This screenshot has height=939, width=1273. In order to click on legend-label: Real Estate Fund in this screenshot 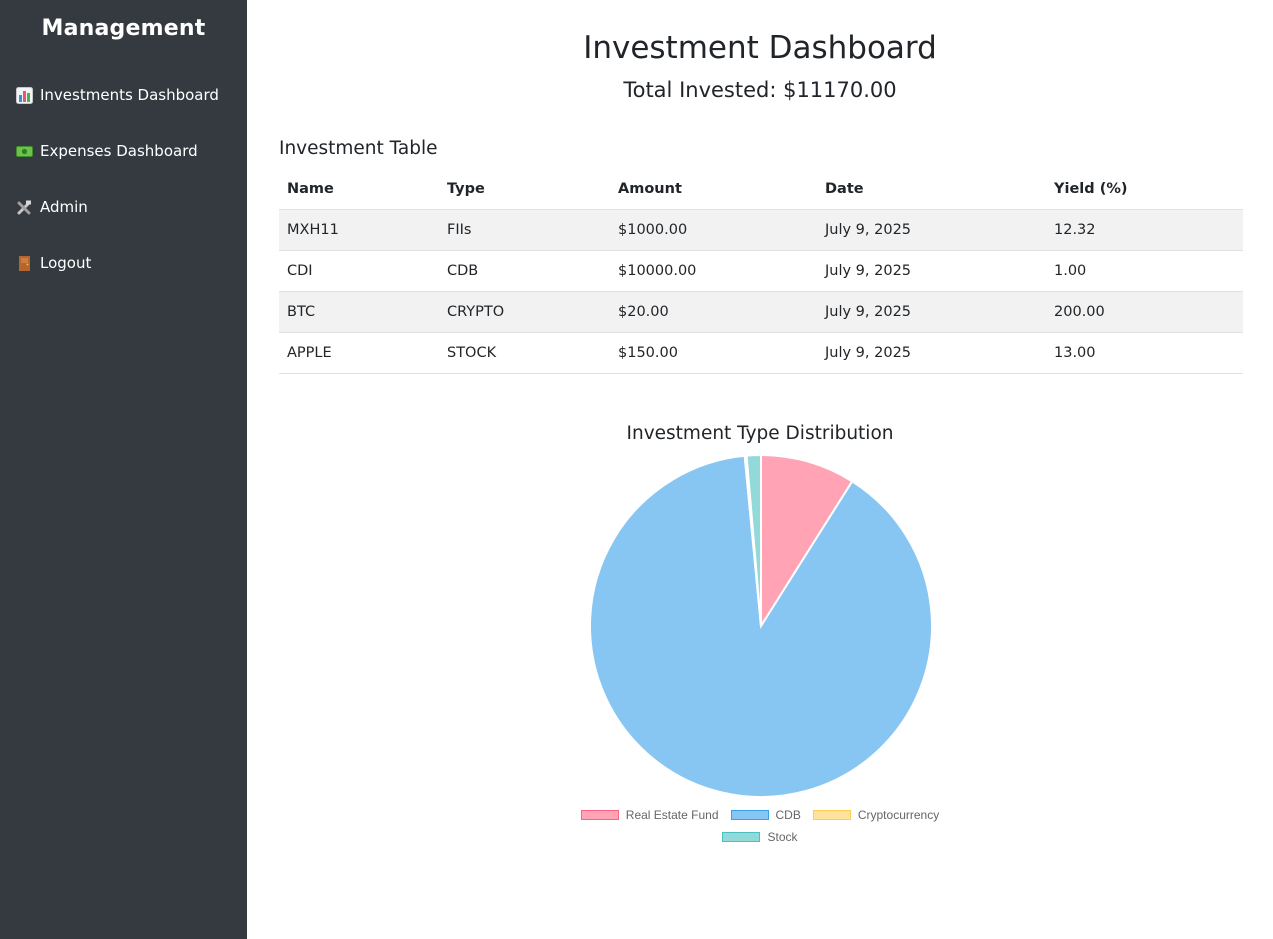, I will do `click(672, 815)`.